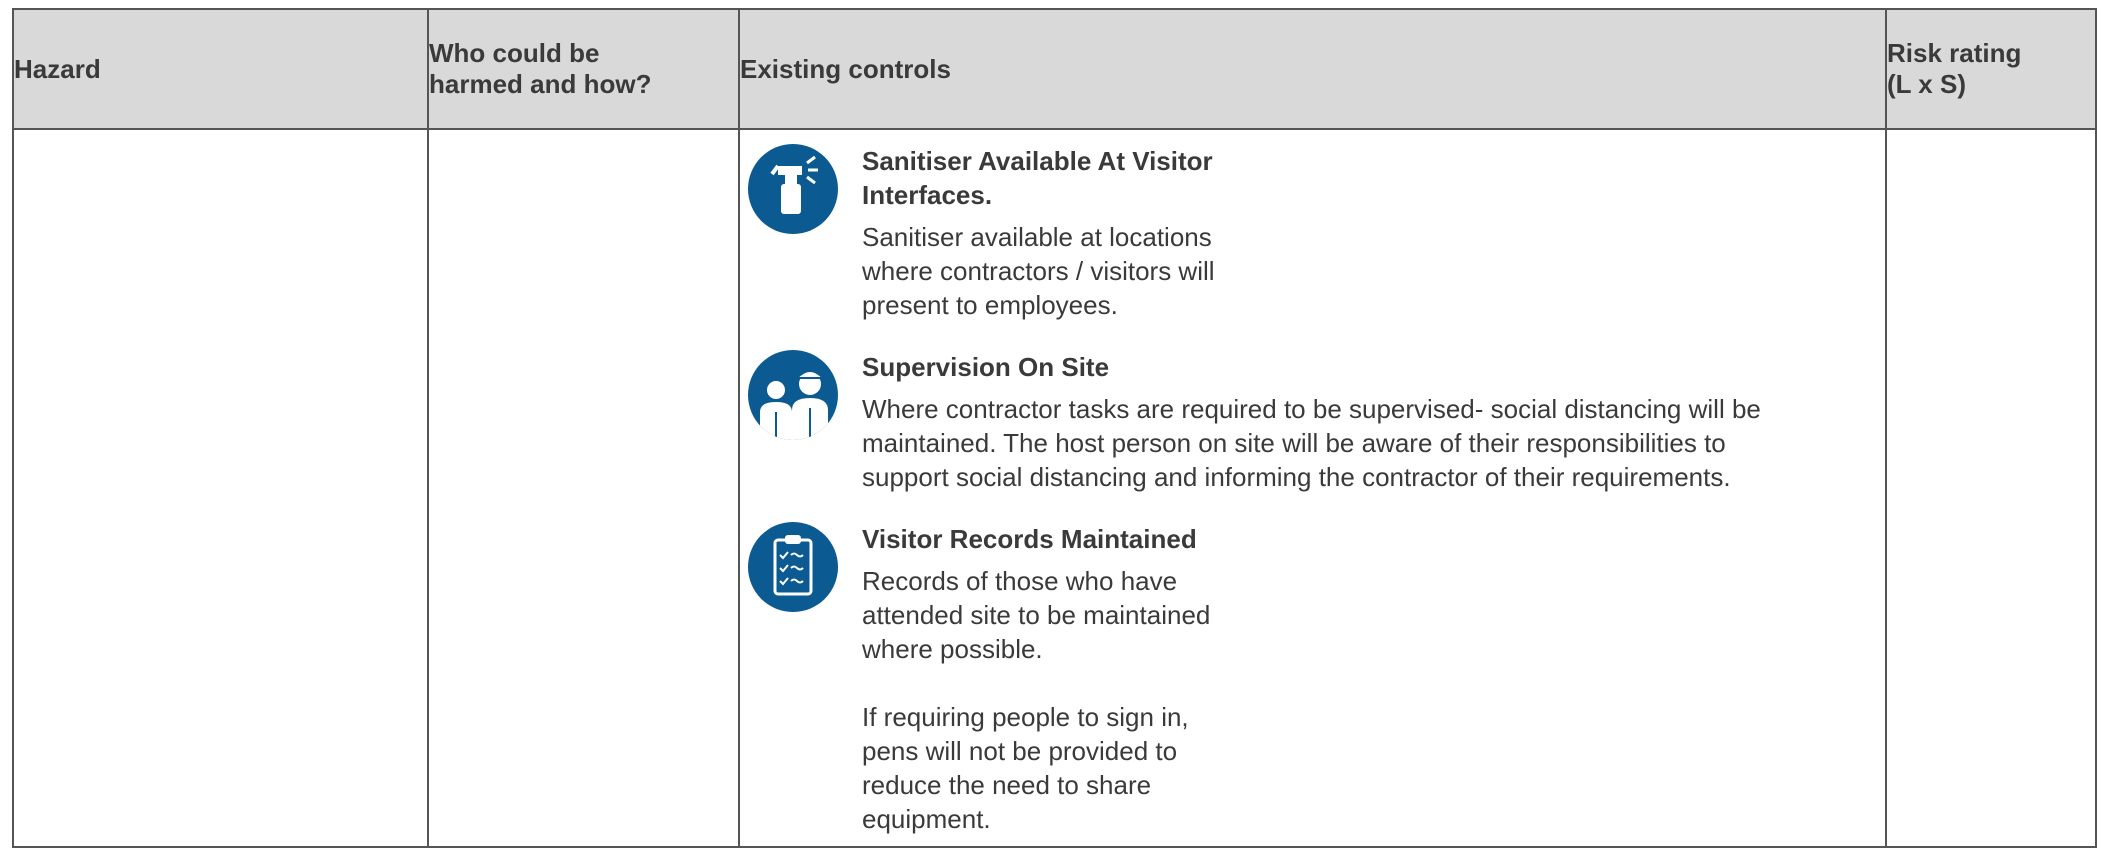 Image resolution: width=2104 pixels, height=851 pixels. I want to click on header-who-line-1: Who could be, so click(514, 53).